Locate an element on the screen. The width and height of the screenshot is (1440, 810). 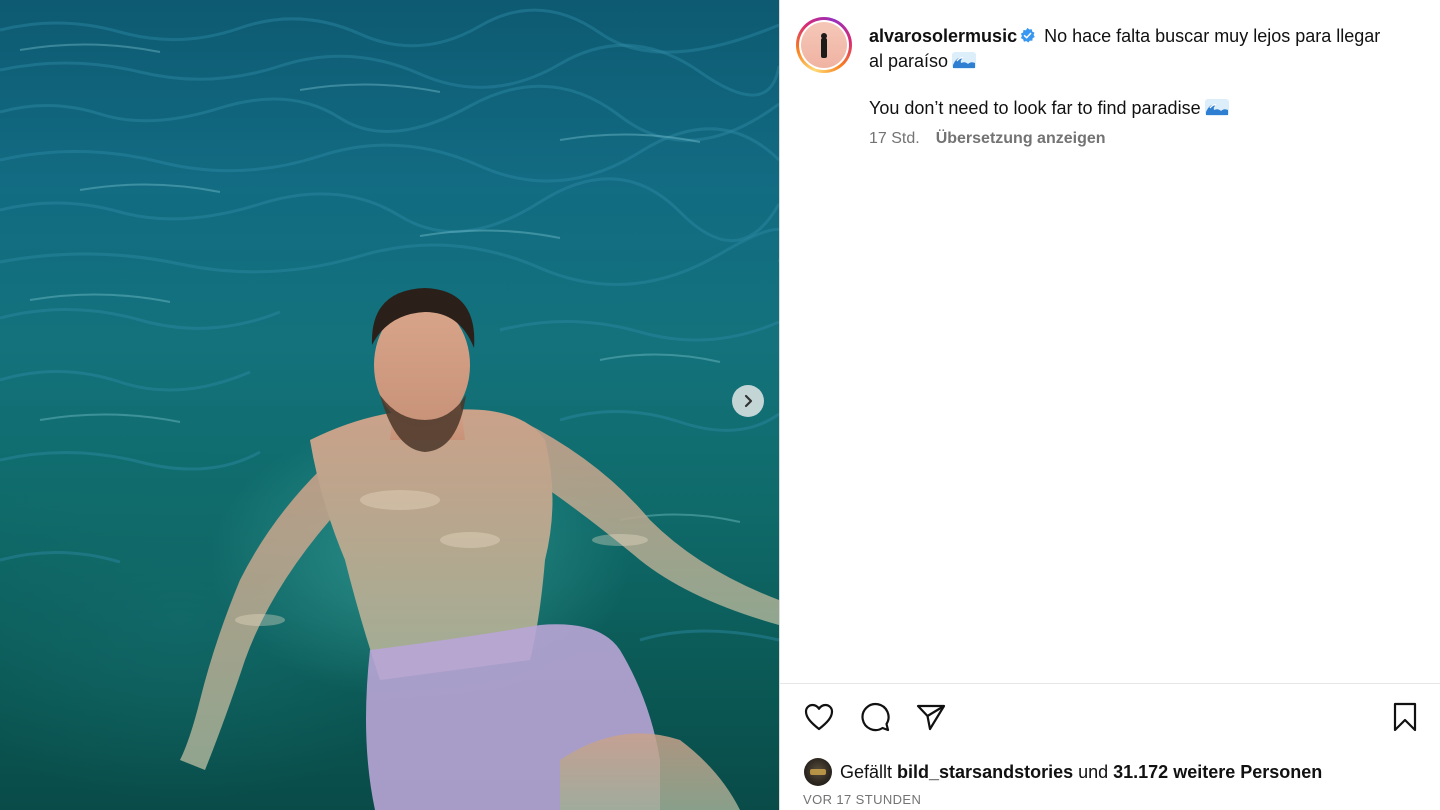
save-button is located at coordinates (1405, 717).